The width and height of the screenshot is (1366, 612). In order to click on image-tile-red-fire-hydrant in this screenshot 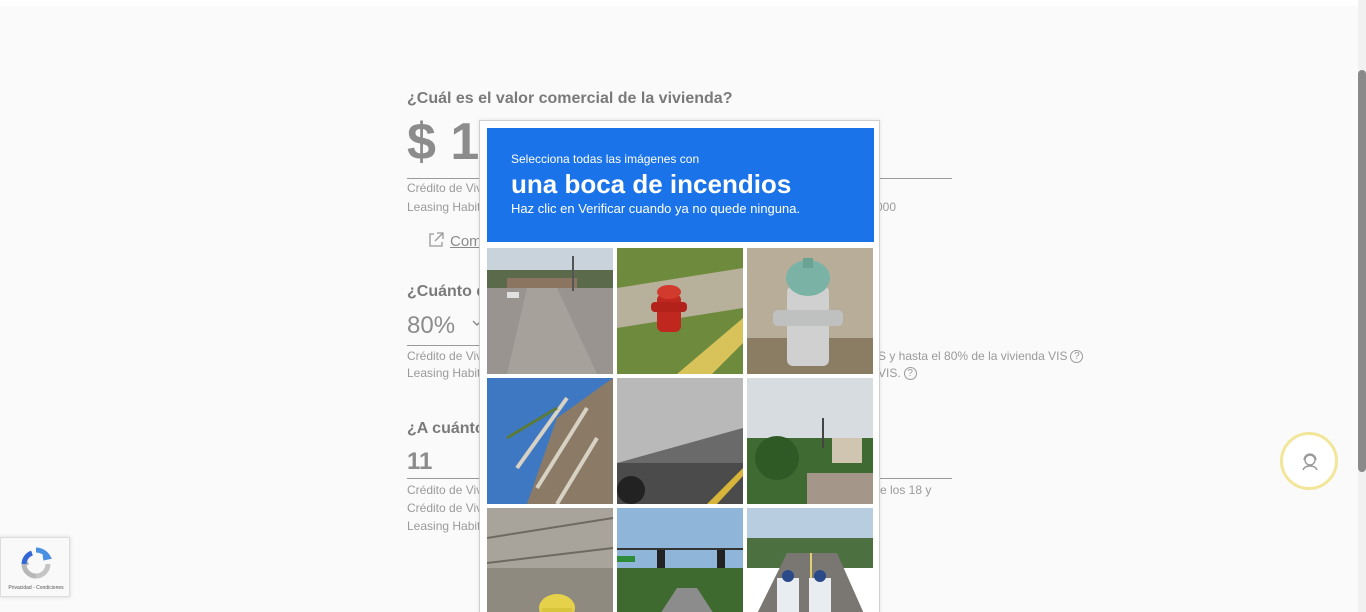, I will do `click(680, 311)`.